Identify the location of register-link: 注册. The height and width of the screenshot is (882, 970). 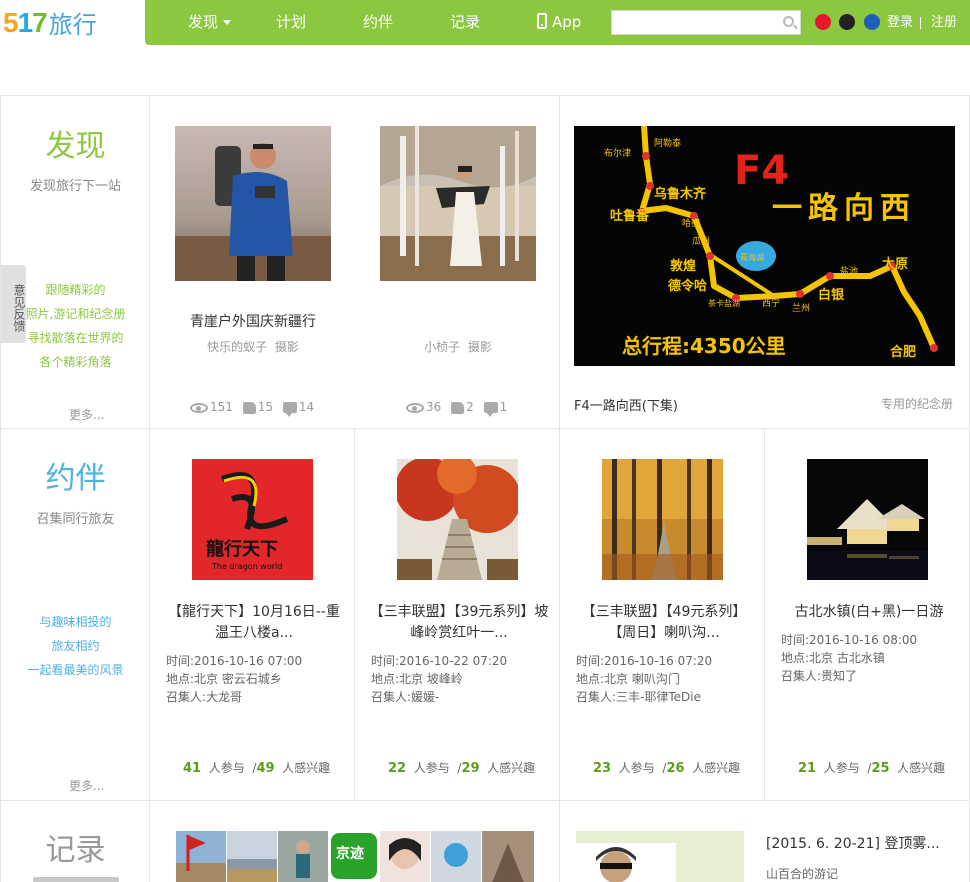
(944, 22).